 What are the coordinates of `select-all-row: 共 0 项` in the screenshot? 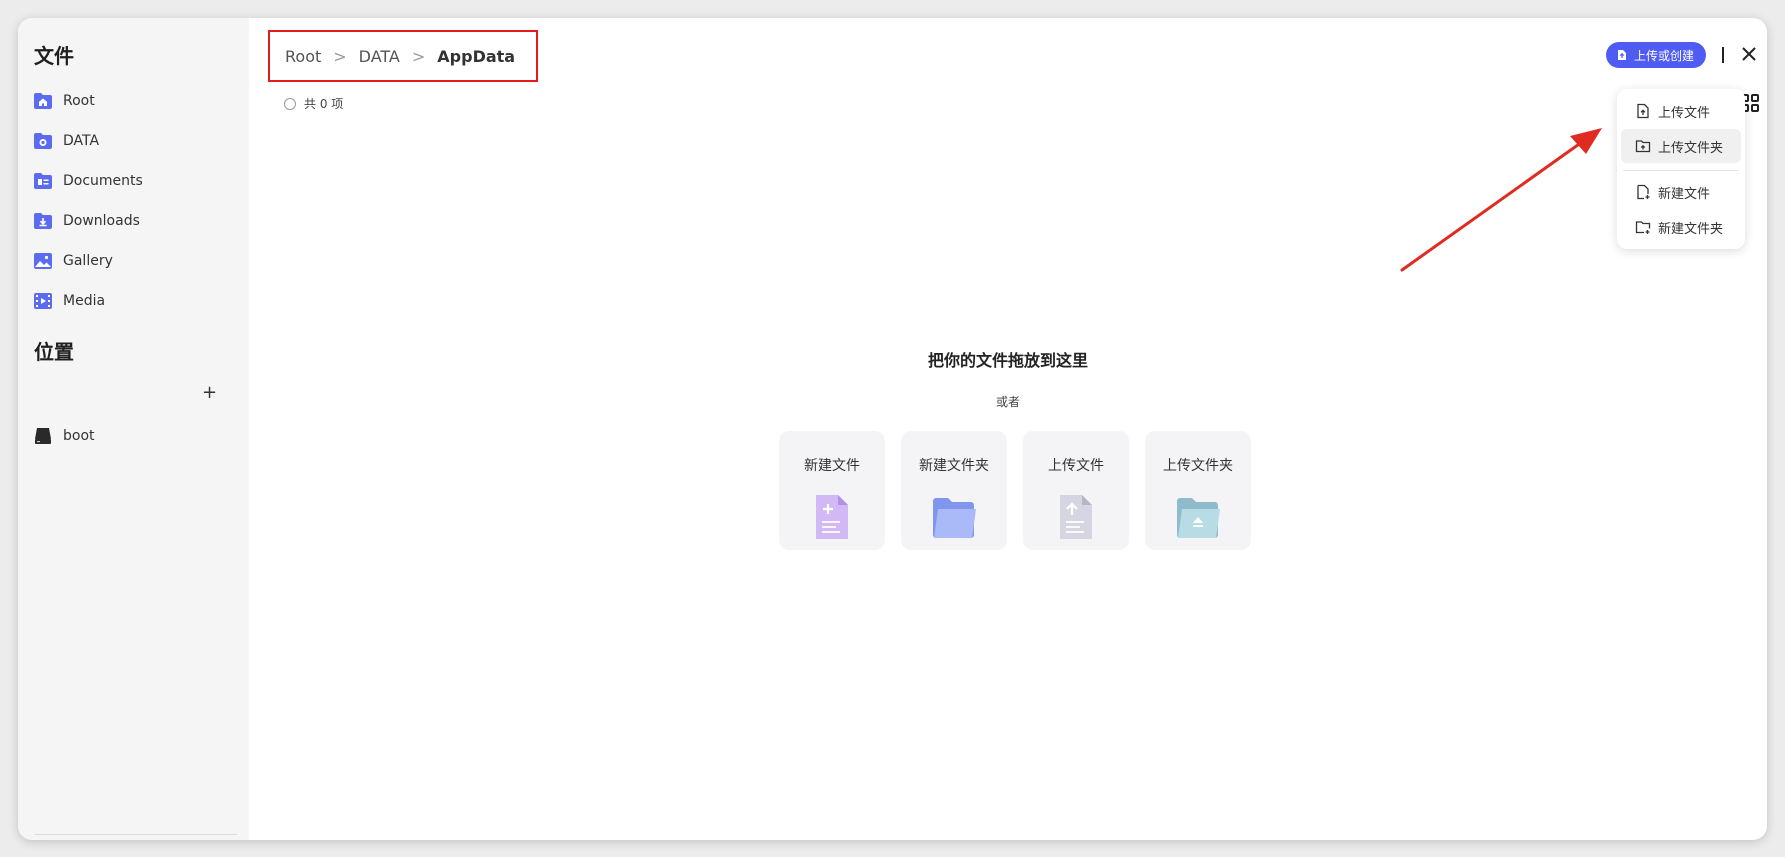 It's located at (313, 103).